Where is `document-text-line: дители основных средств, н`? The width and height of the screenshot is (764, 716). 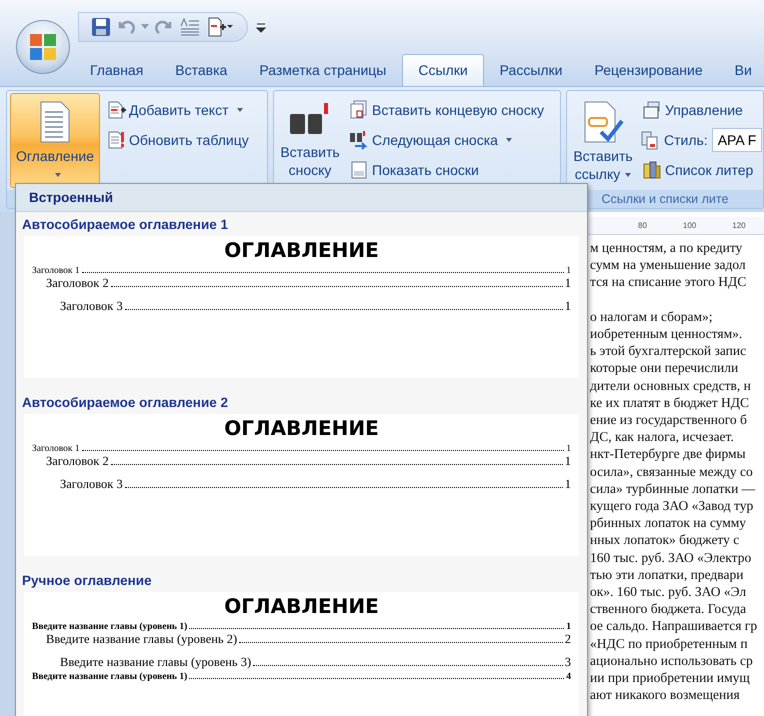 document-text-line: дители основных средств, н is located at coordinates (671, 385).